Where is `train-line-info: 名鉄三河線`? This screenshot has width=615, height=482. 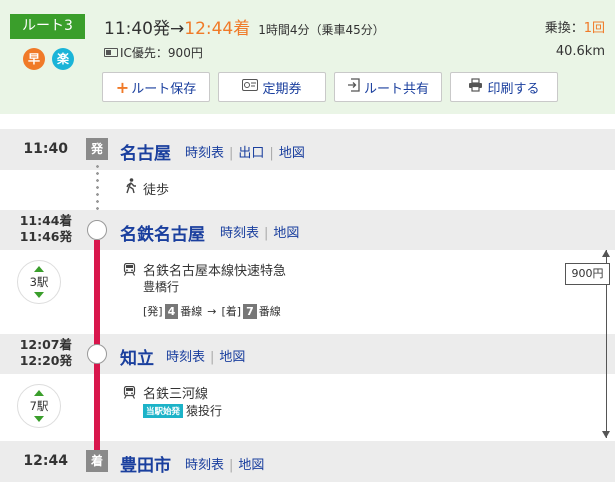
train-line-info: 名鉄三河線 is located at coordinates (165, 392).